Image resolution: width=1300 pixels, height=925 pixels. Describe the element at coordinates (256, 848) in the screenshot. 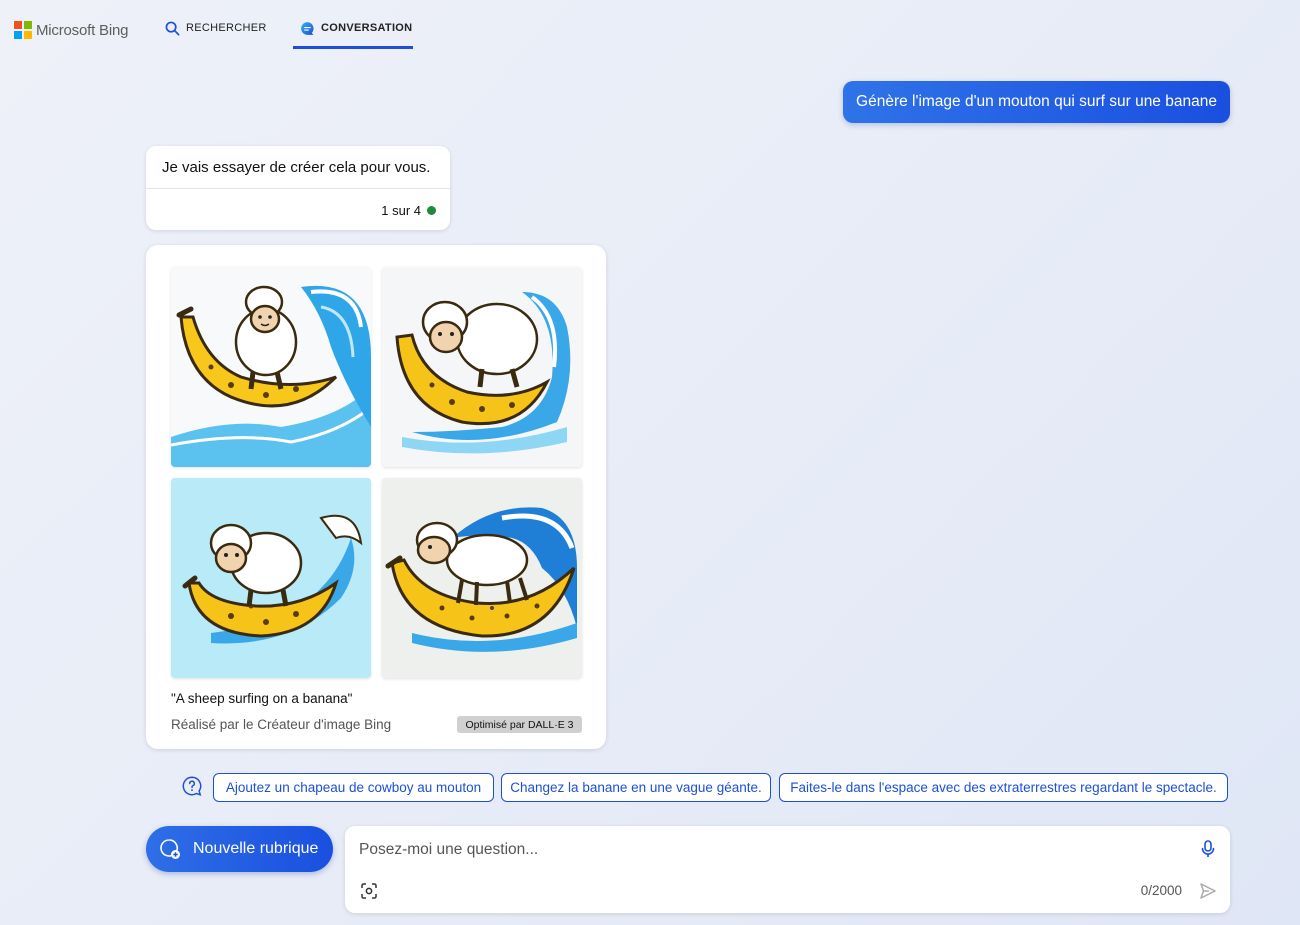

I see `new-topic-label: Nouvelle rubrique` at that location.